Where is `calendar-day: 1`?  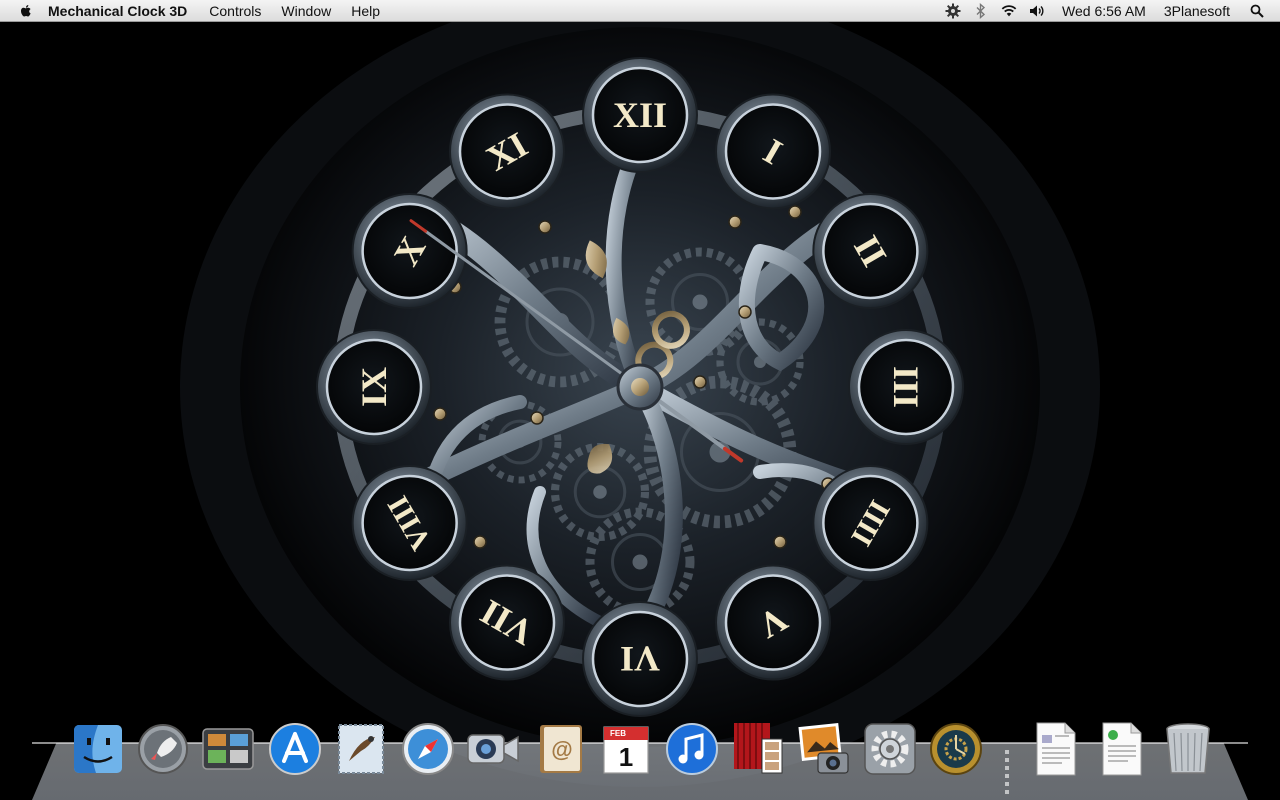 calendar-day: 1 is located at coordinates (626, 757).